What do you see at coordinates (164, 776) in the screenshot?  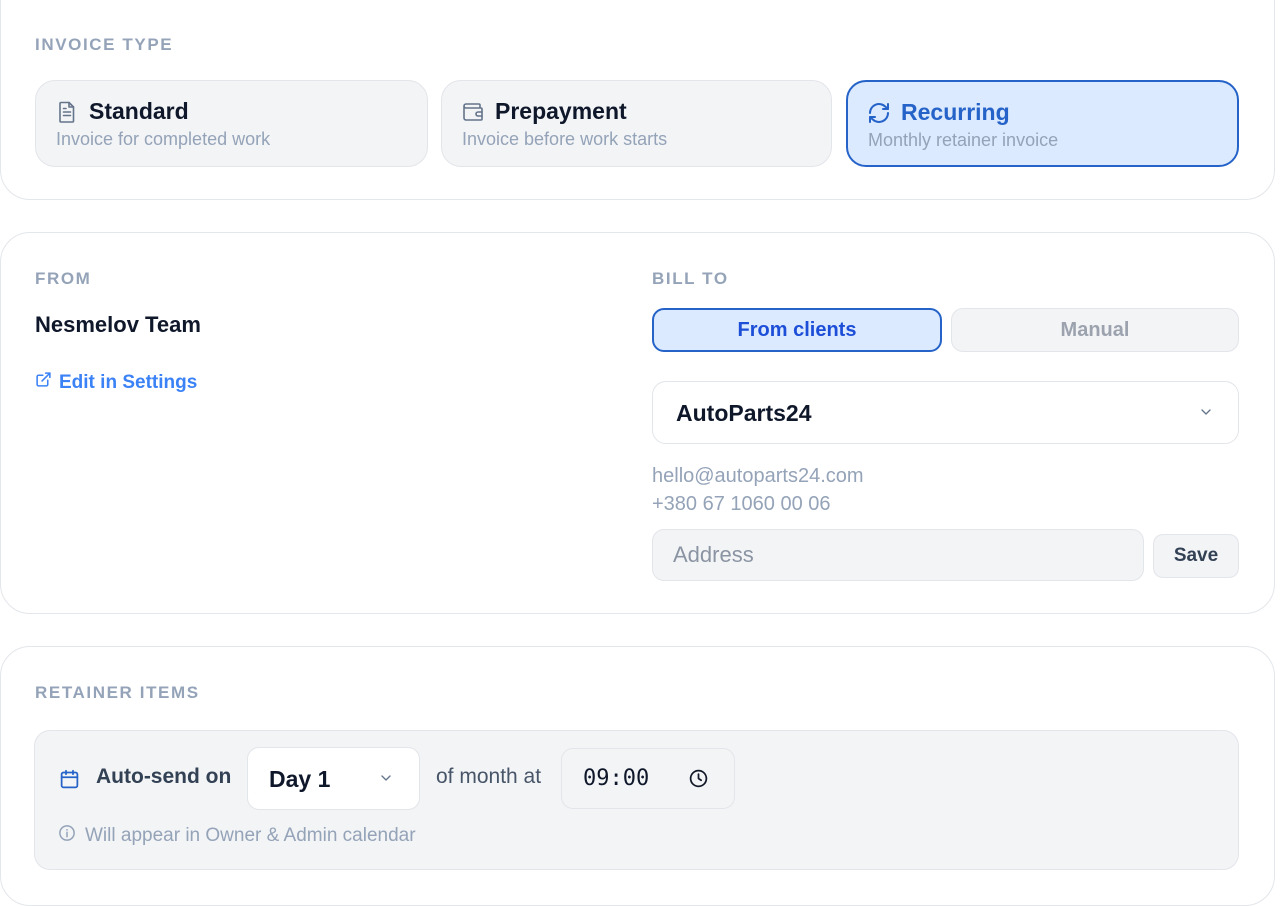 I see `auto-send-label: Auto-send on` at bounding box center [164, 776].